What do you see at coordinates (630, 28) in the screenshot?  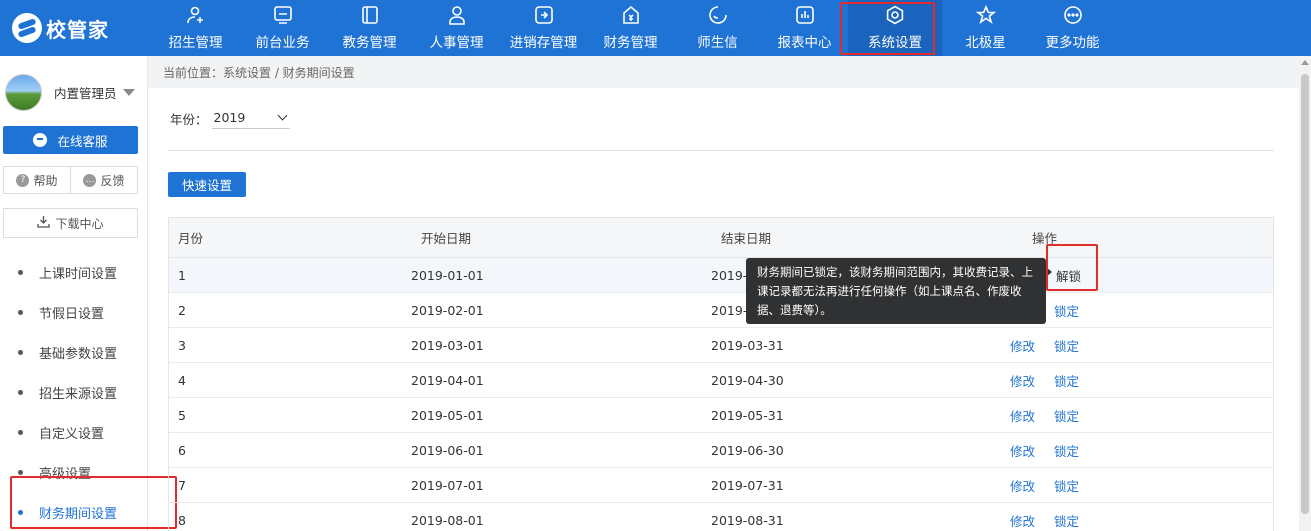 I see `nav-item-finance: 财务管理` at bounding box center [630, 28].